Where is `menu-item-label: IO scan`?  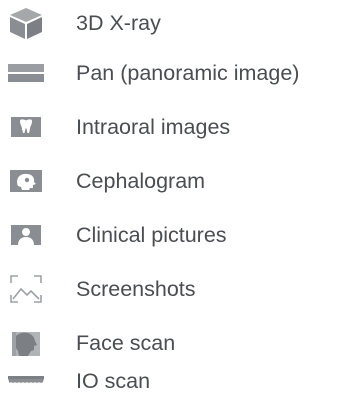
menu-item-label: IO scan is located at coordinates (113, 381).